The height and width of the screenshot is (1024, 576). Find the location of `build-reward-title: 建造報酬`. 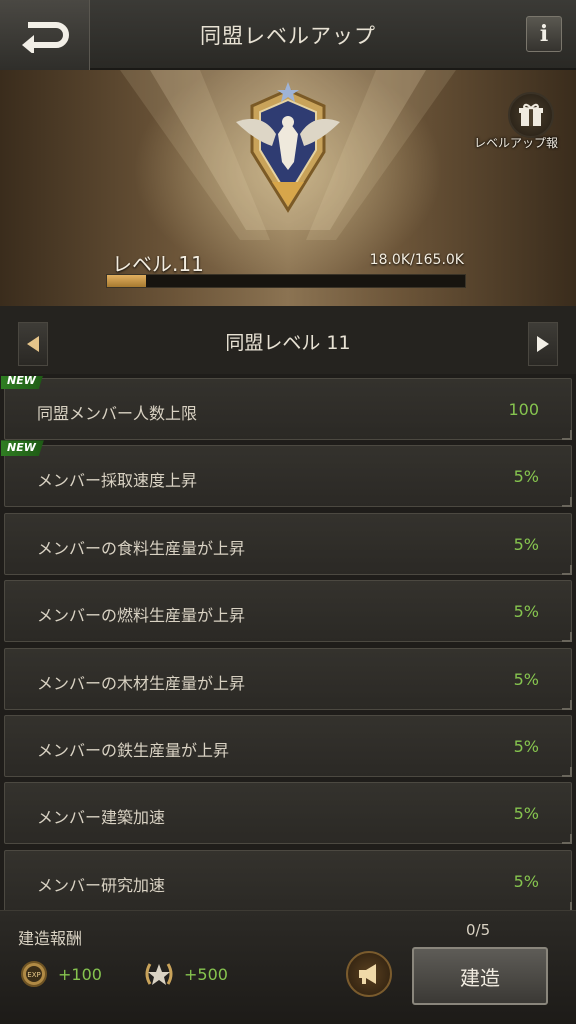

build-reward-title: 建造報酬 is located at coordinates (50, 938).